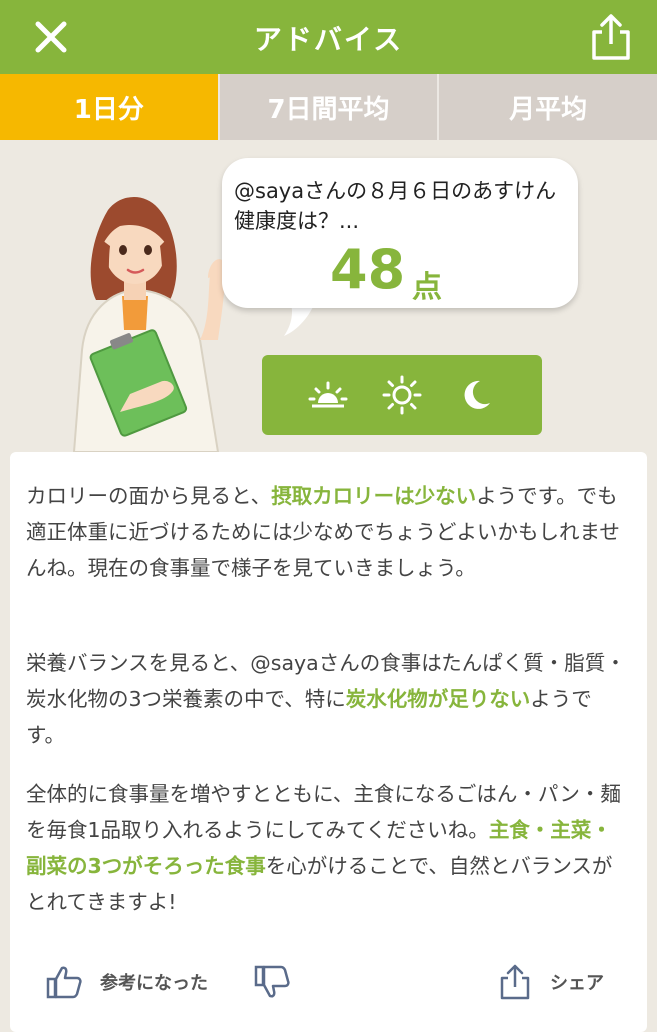  What do you see at coordinates (438, 699) in the screenshot?
I see `highlight-carbs: 炭水化物が足りない` at bounding box center [438, 699].